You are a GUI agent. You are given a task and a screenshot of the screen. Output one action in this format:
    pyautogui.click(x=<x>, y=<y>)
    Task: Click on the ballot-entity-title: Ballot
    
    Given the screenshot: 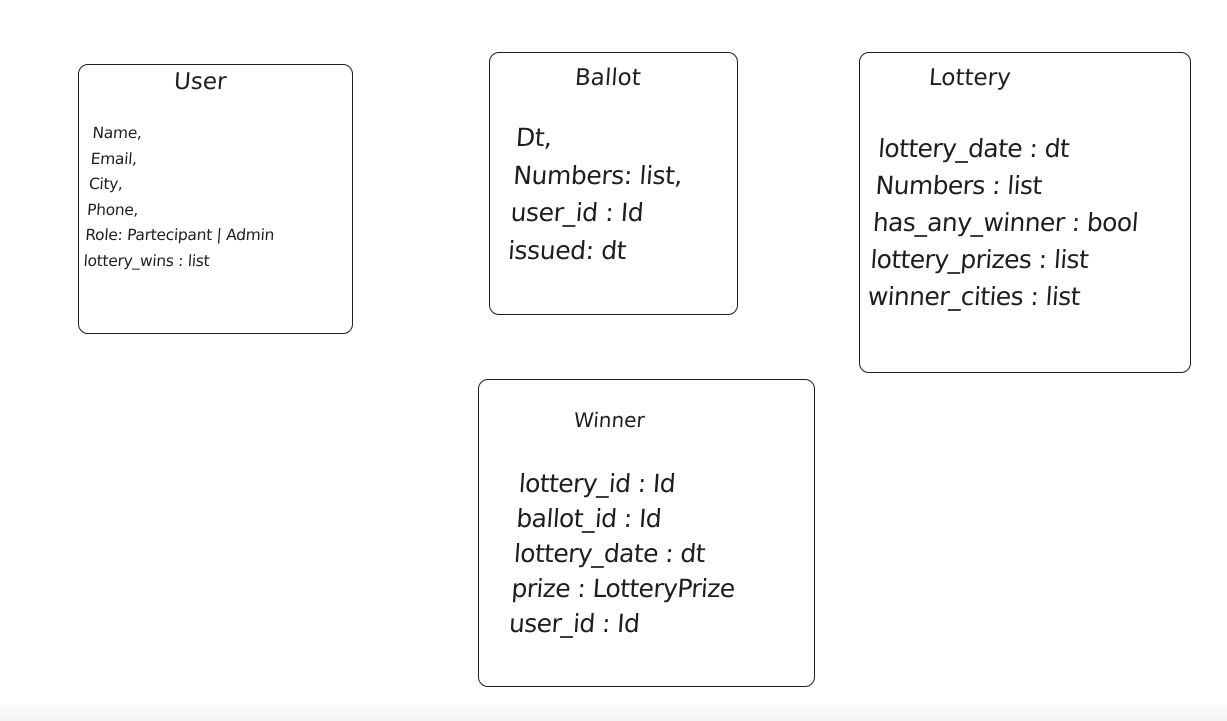 What is the action you would take?
    pyautogui.click(x=608, y=78)
    